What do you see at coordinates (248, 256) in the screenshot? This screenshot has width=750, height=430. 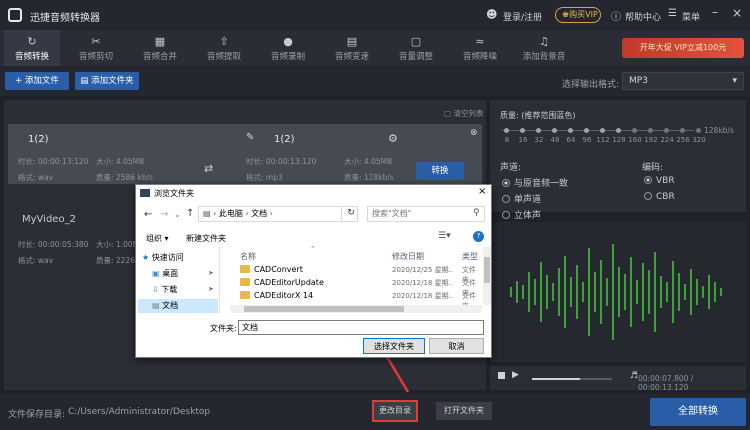 I see `column-header-name: 名称` at bounding box center [248, 256].